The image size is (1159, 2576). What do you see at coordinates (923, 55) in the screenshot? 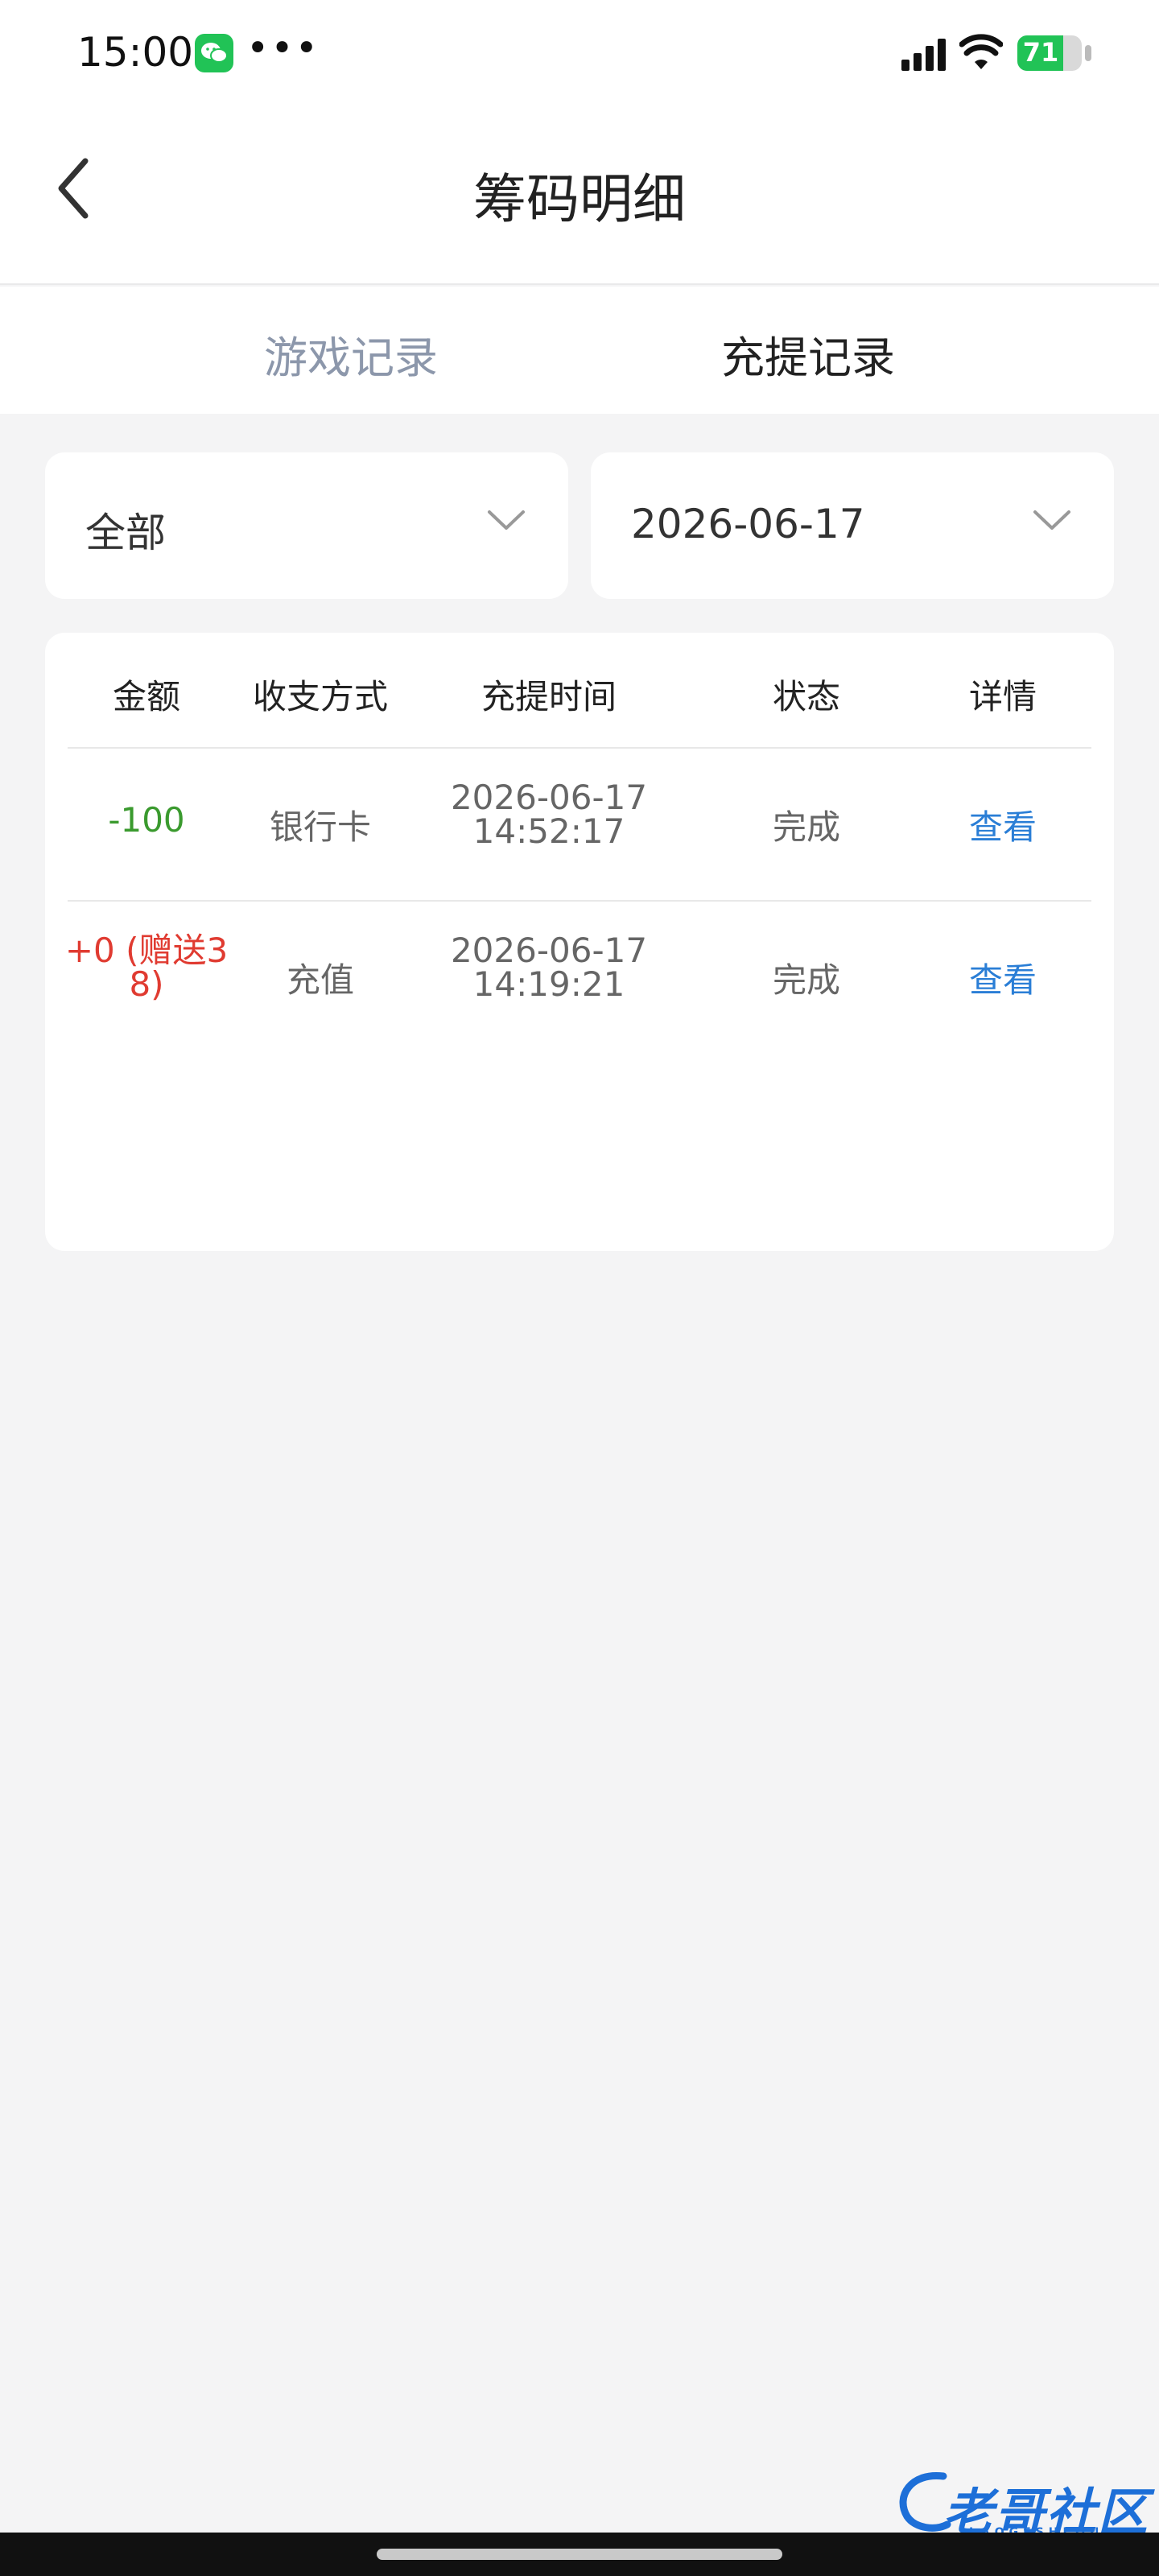
I see `signal-icon` at bounding box center [923, 55].